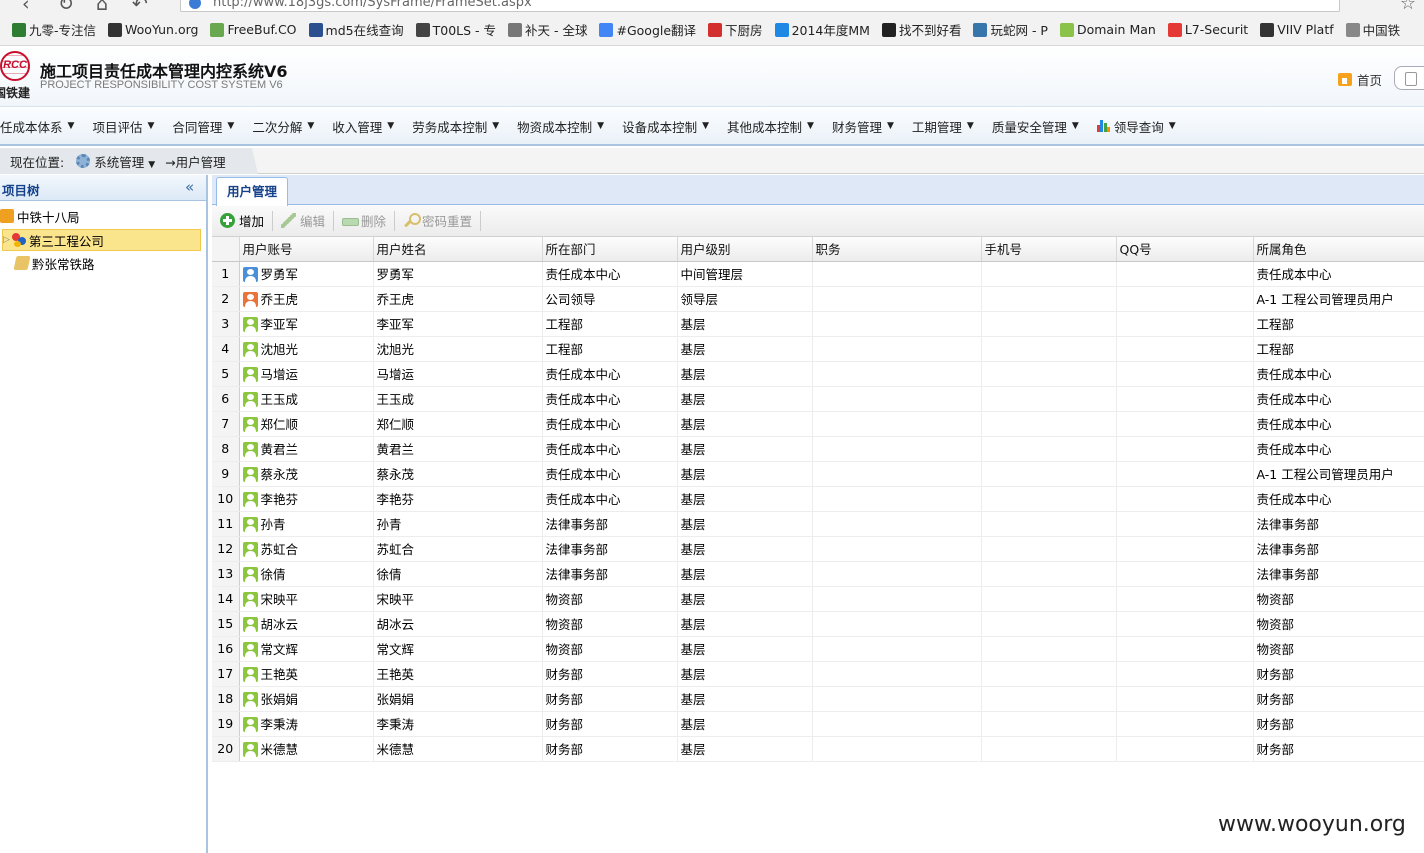  What do you see at coordinates (37, 126) in the screenshot?
I see `menu-item: 任成本体系 ▼` at bounding box center [37, 126].